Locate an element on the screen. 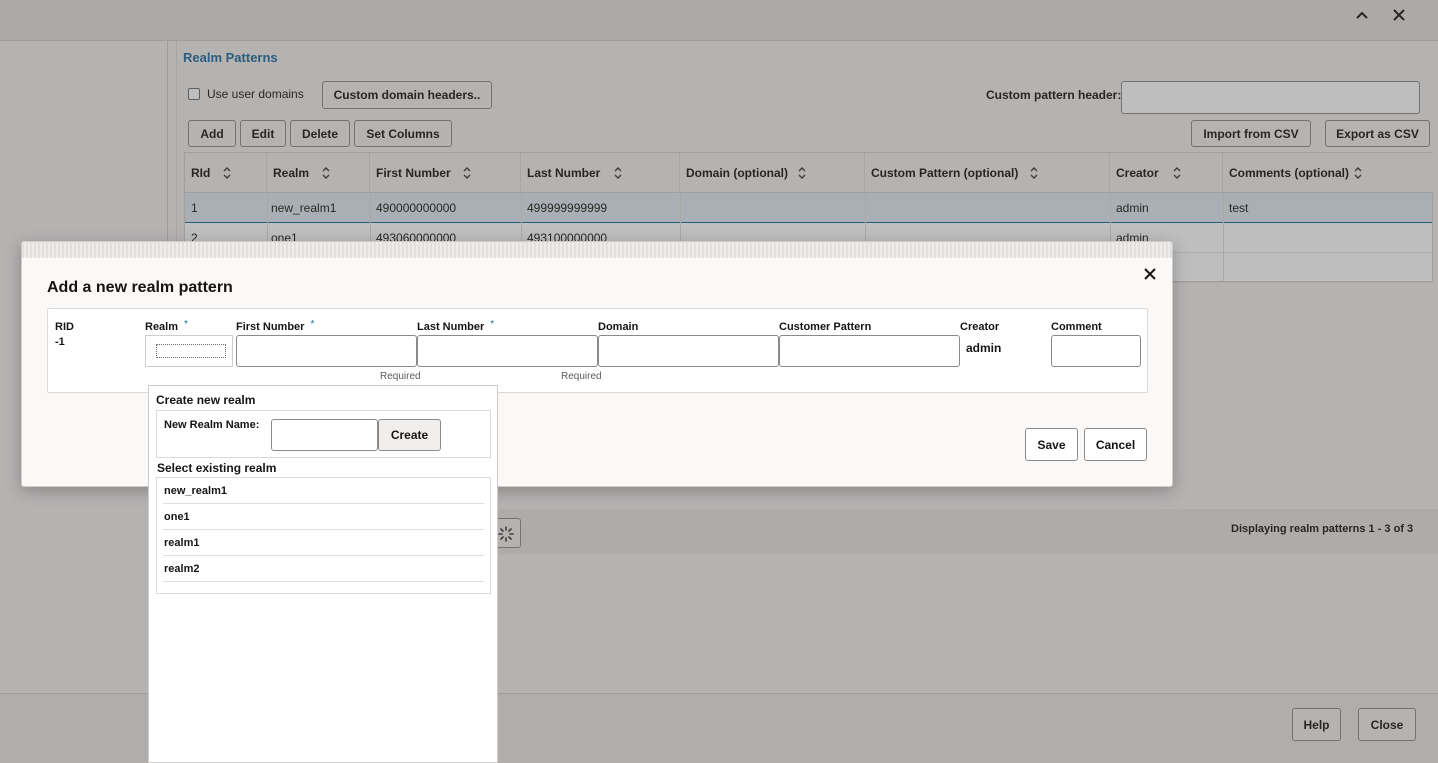 The height and width of the screenshot is (763, 1438). domain-label: Domain is located at coordinates (618, 327).